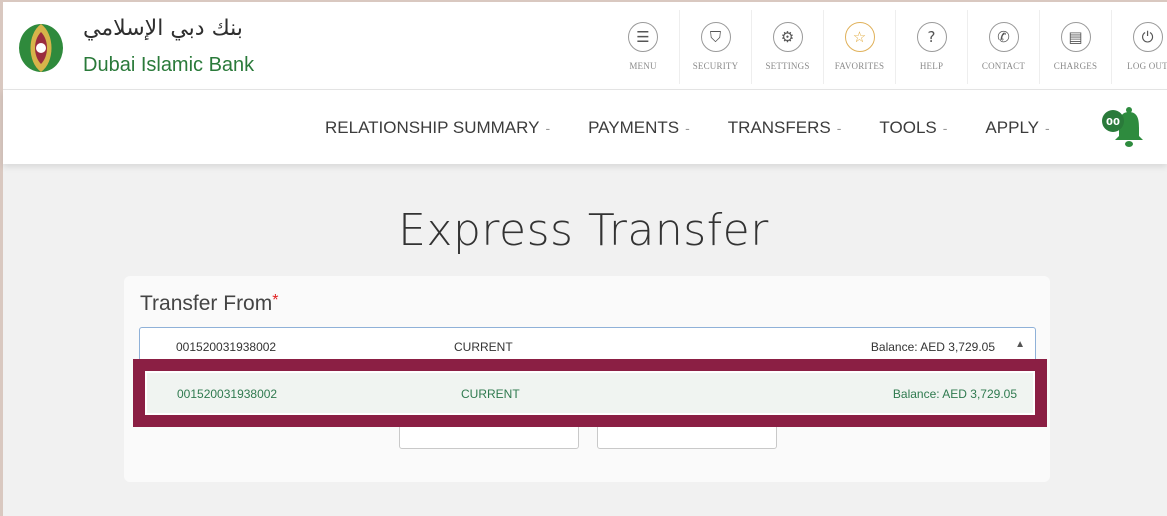 This screenshot has height=516, width=1167. I want to click on page-title: Express Transfer, so click(583, 230).